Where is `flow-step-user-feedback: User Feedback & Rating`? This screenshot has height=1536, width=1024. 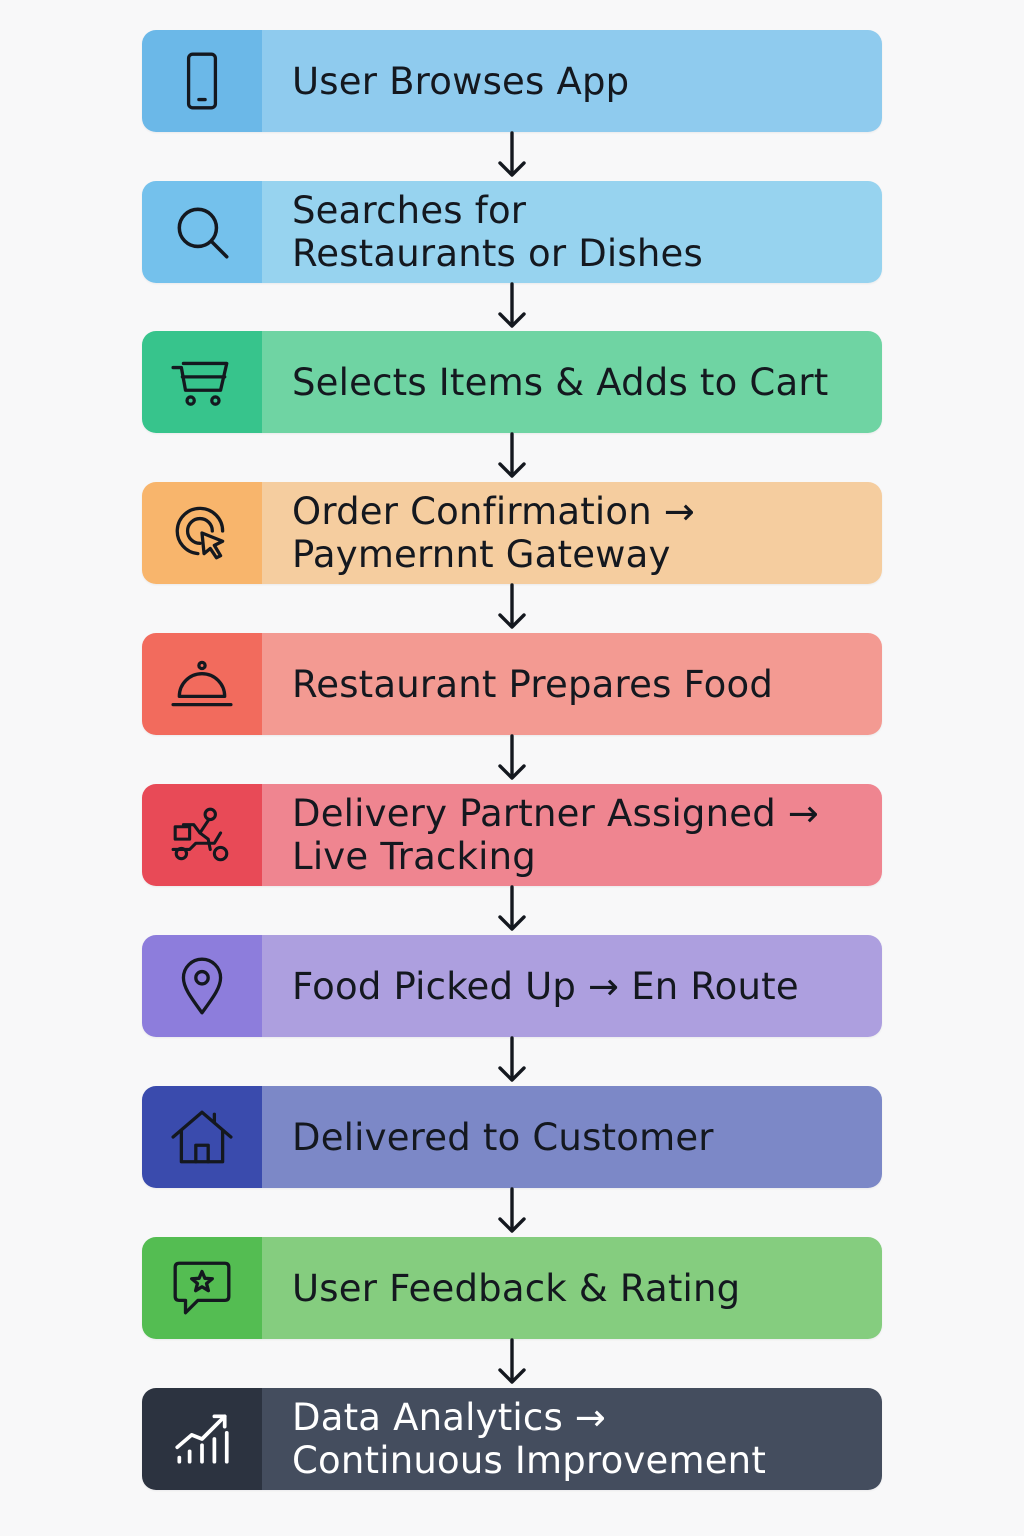 flow-step-user-feedback: User Feedback & Rating is located at coordinates (512, 1288).